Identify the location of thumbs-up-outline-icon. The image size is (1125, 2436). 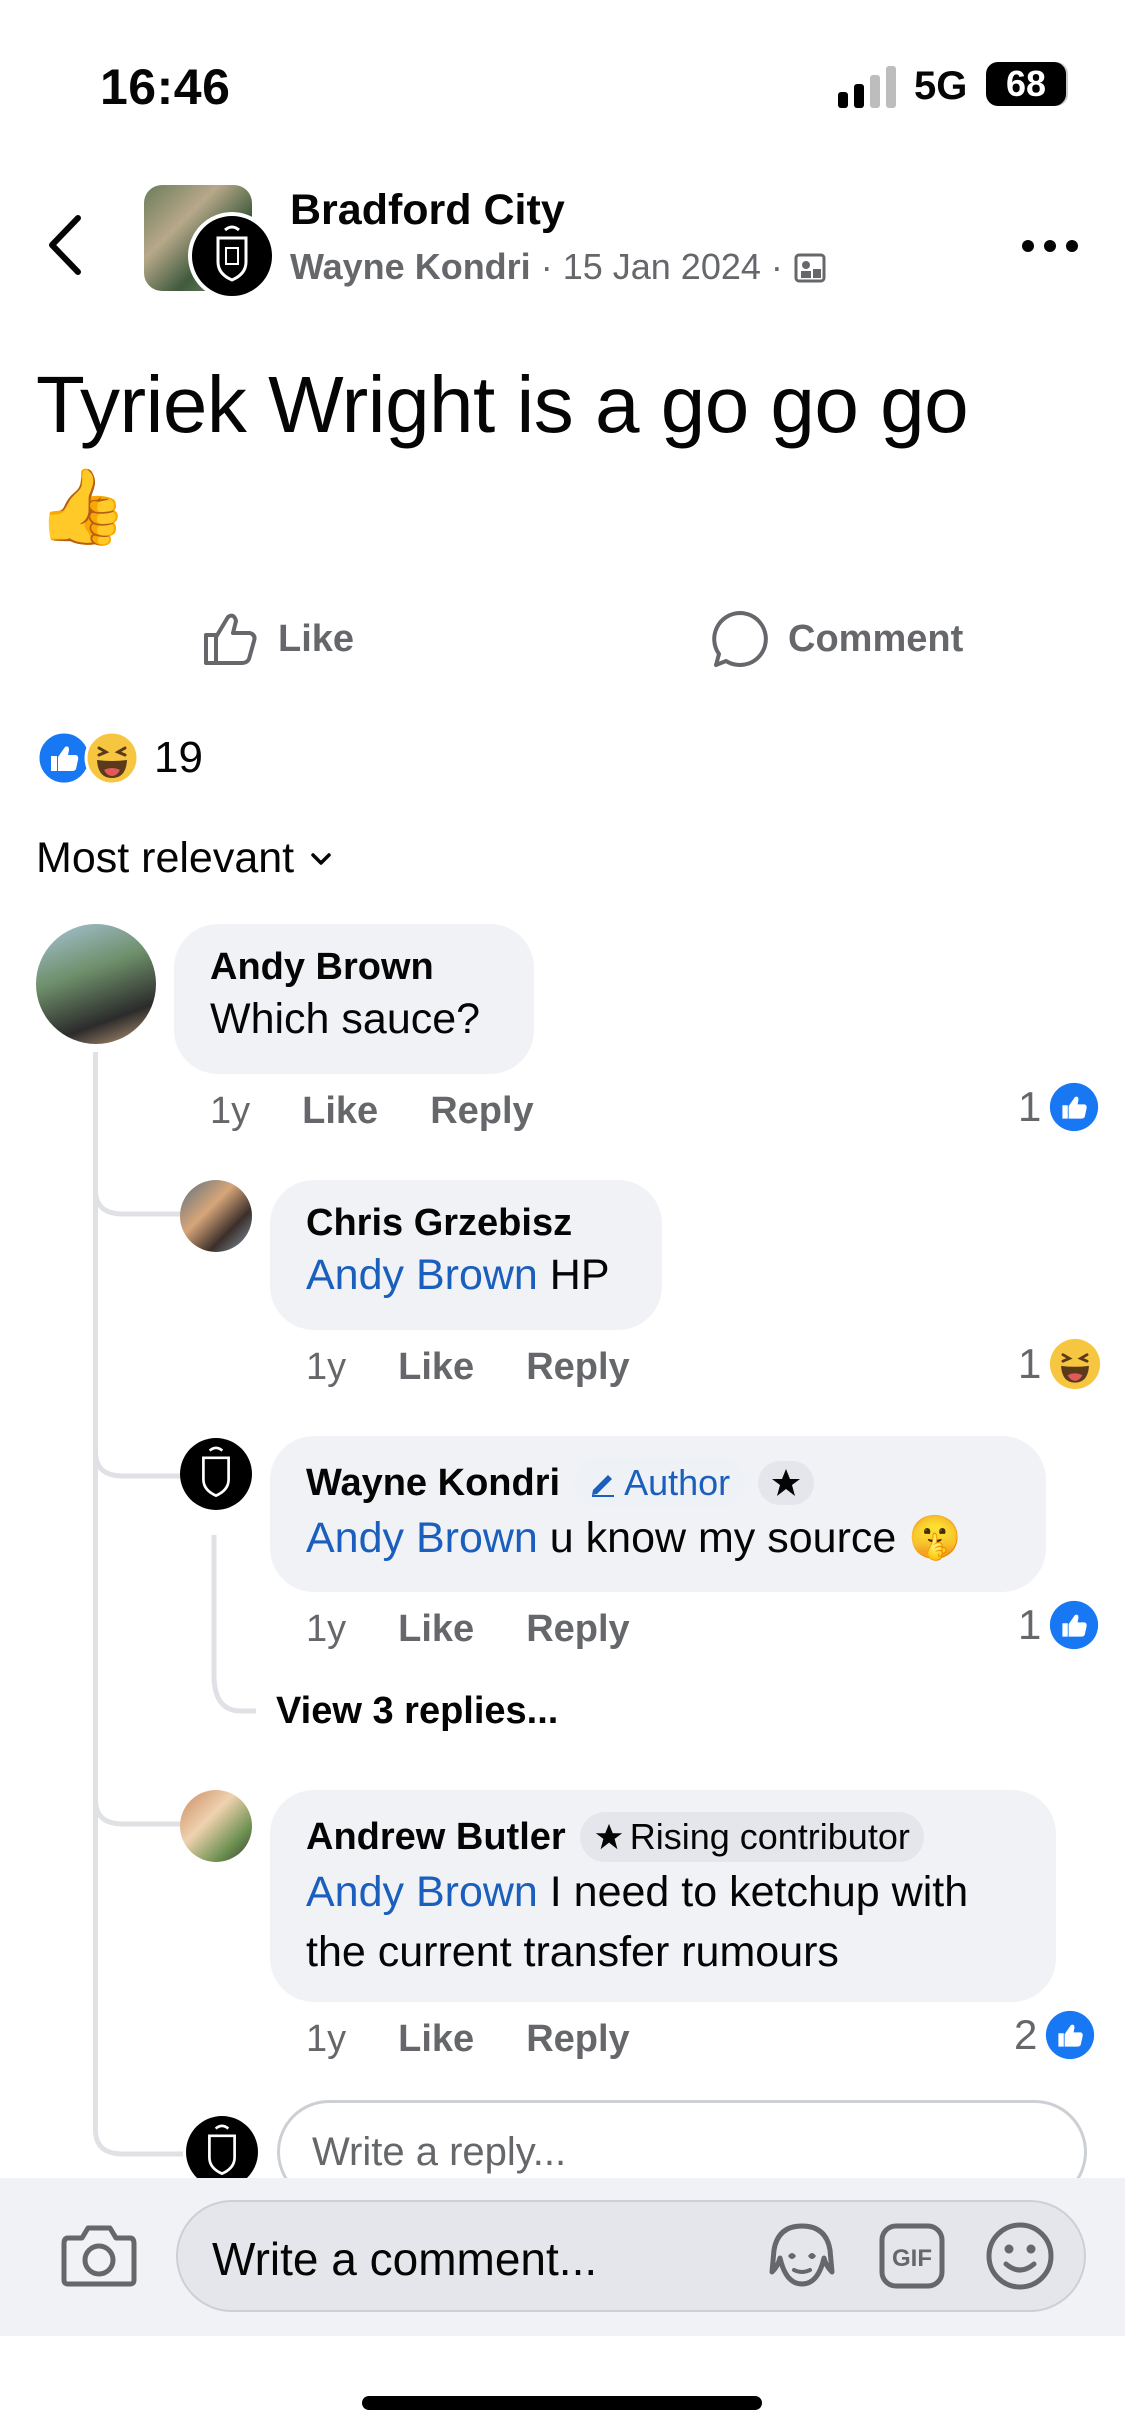
(230, 639).